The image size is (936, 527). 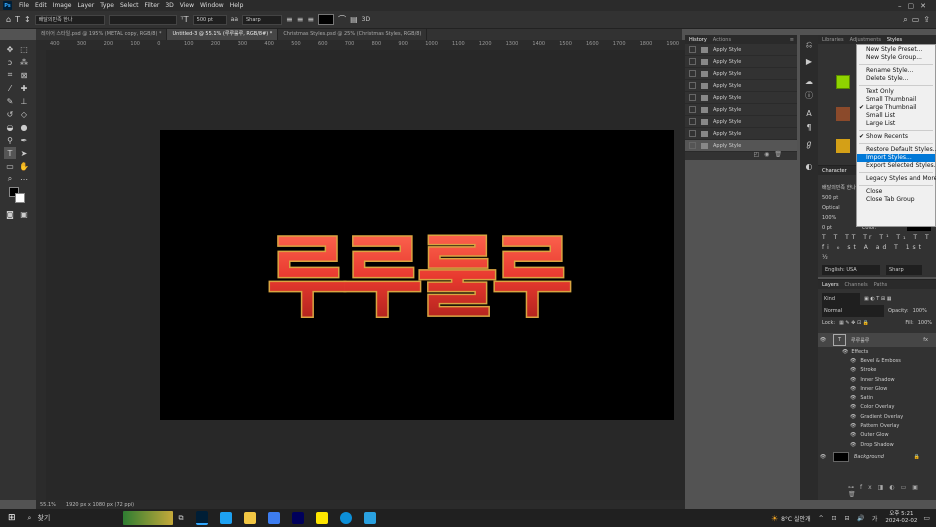 What do you see at coordinates (877, 370) in the screenshot?
I see `effect-row: 👁 Stroke` at bounding box center [877, 370].